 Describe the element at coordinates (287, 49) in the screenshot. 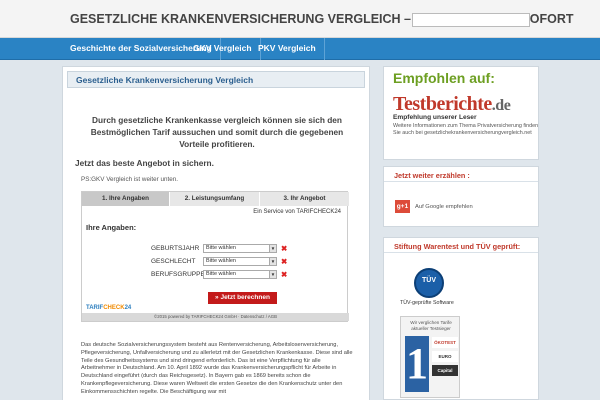

I see `nav-item-pkv-vergleich: PKV Vergleich` at that location.